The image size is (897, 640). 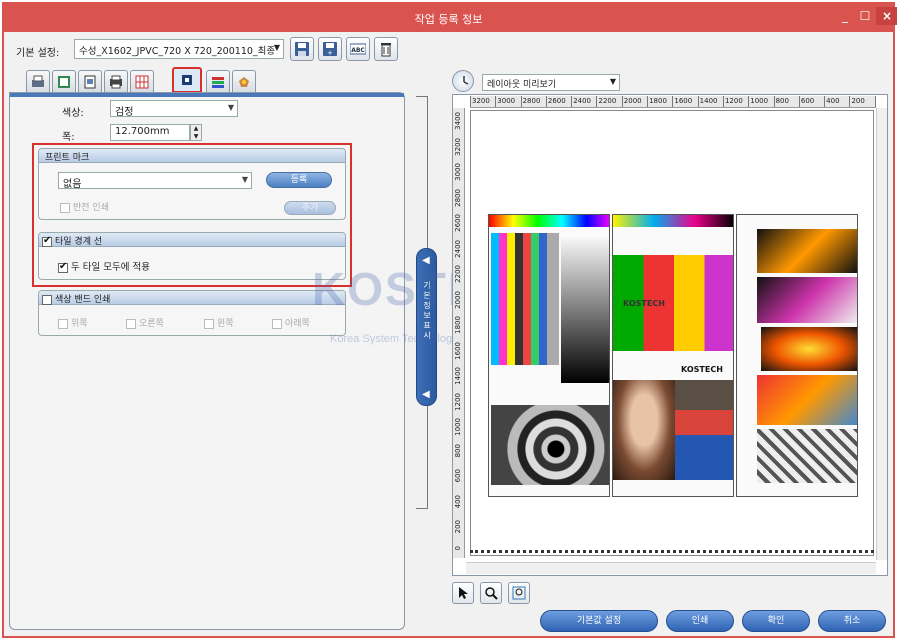 What do you see at coordinates (192, 298) in the screenshot?
I see `color-band-header: 색상 밴드 인쇄` at bounding box center [192, 298].